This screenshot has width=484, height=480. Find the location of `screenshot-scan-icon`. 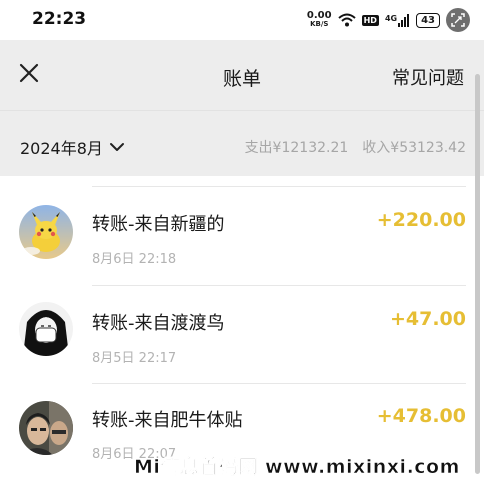

screenshot-scan-icon is located at coordinates (458, 20).